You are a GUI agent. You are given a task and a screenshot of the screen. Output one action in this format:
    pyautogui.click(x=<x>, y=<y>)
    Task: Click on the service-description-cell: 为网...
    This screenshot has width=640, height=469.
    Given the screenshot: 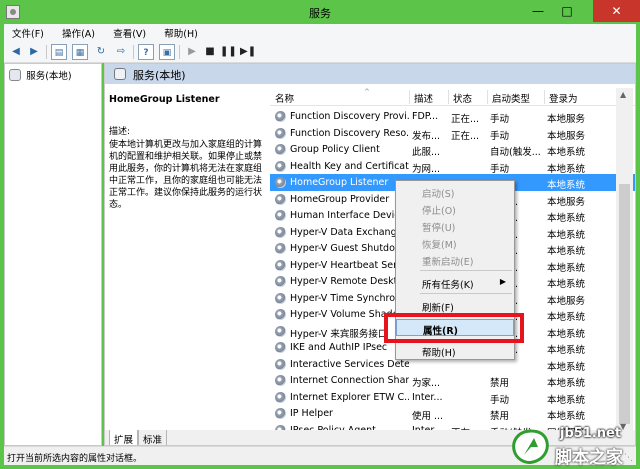 What is the action you would take?
    pyautogui.click(x=426, y=169)
    